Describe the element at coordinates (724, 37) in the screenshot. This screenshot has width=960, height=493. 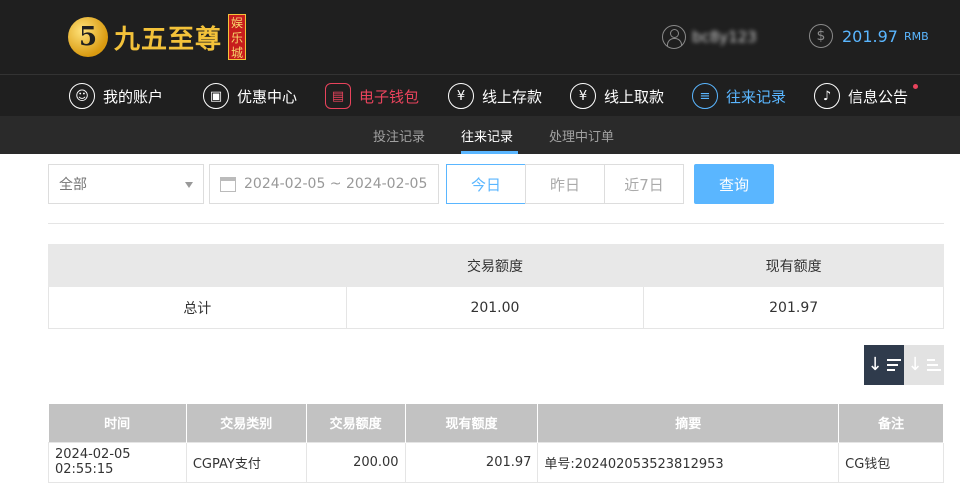
I see `username: bc8y123` at that location.